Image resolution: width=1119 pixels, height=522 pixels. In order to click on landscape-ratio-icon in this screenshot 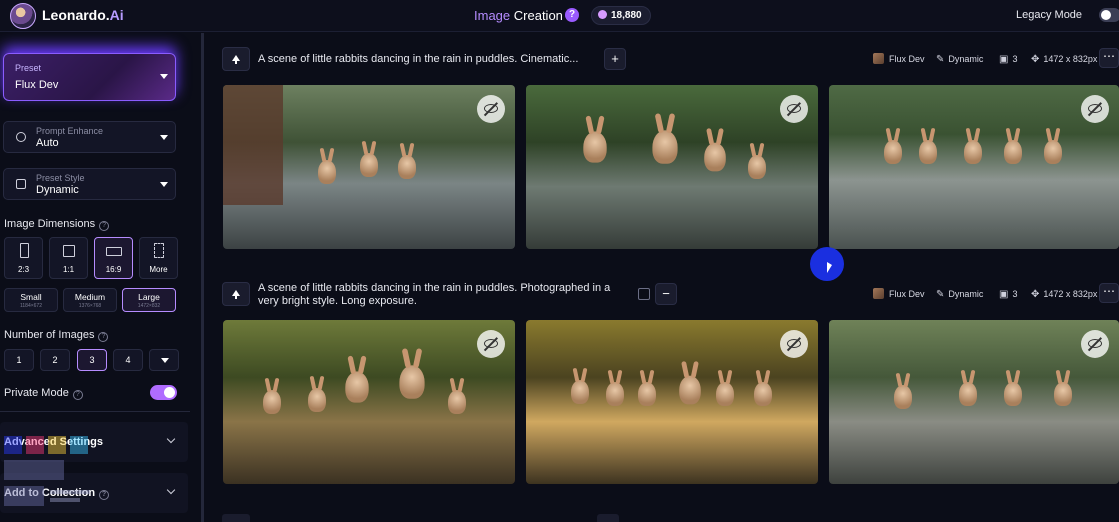, I will do `click(114, 251)`.